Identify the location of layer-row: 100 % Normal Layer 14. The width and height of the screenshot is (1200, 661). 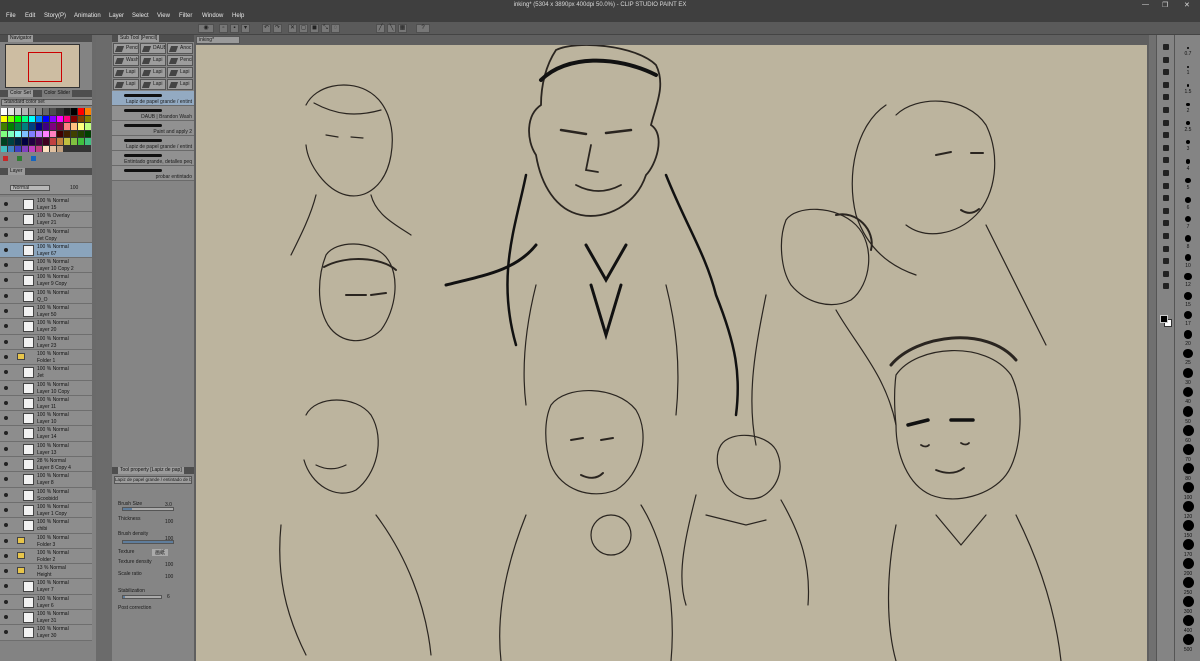
(46, 434).